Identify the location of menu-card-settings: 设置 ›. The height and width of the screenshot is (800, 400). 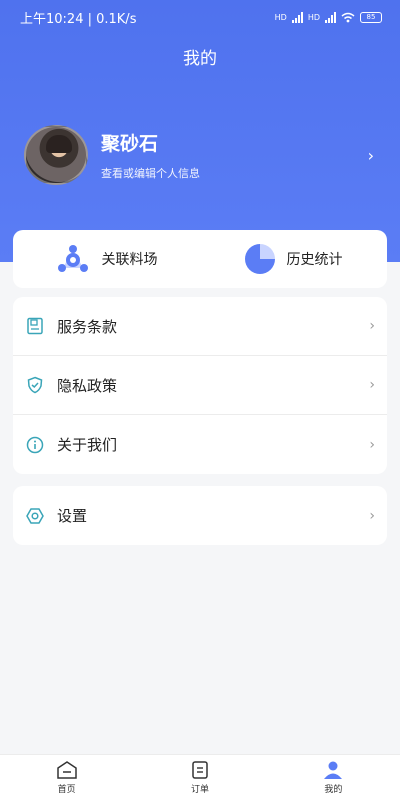
(200, 515).